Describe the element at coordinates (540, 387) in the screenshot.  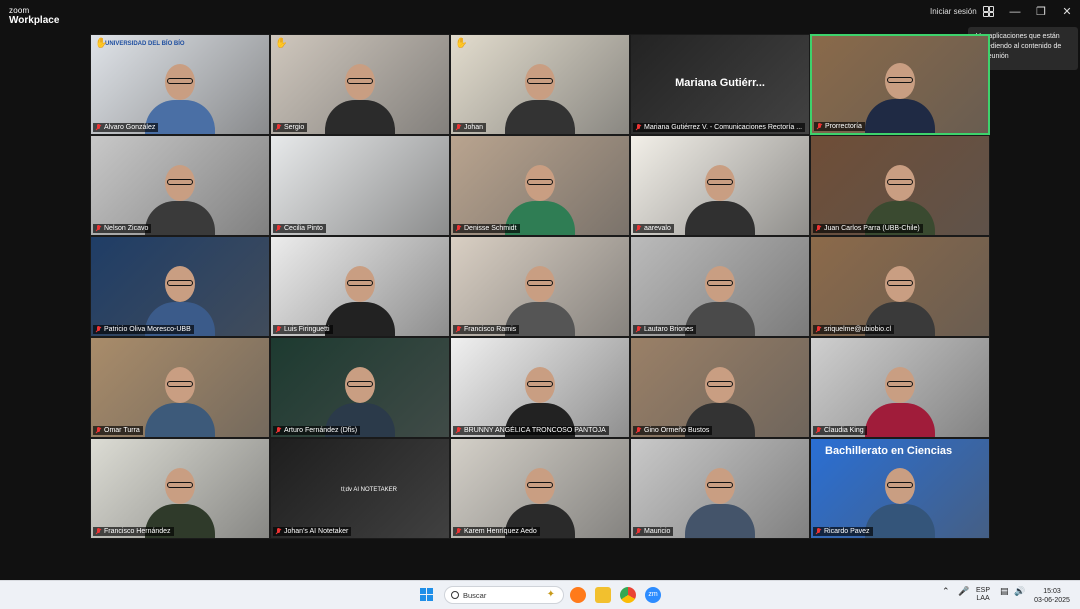
I see `participant-tile: BRUNNY ANGÉLICA TRONCOSO PANTOJA` at that location.